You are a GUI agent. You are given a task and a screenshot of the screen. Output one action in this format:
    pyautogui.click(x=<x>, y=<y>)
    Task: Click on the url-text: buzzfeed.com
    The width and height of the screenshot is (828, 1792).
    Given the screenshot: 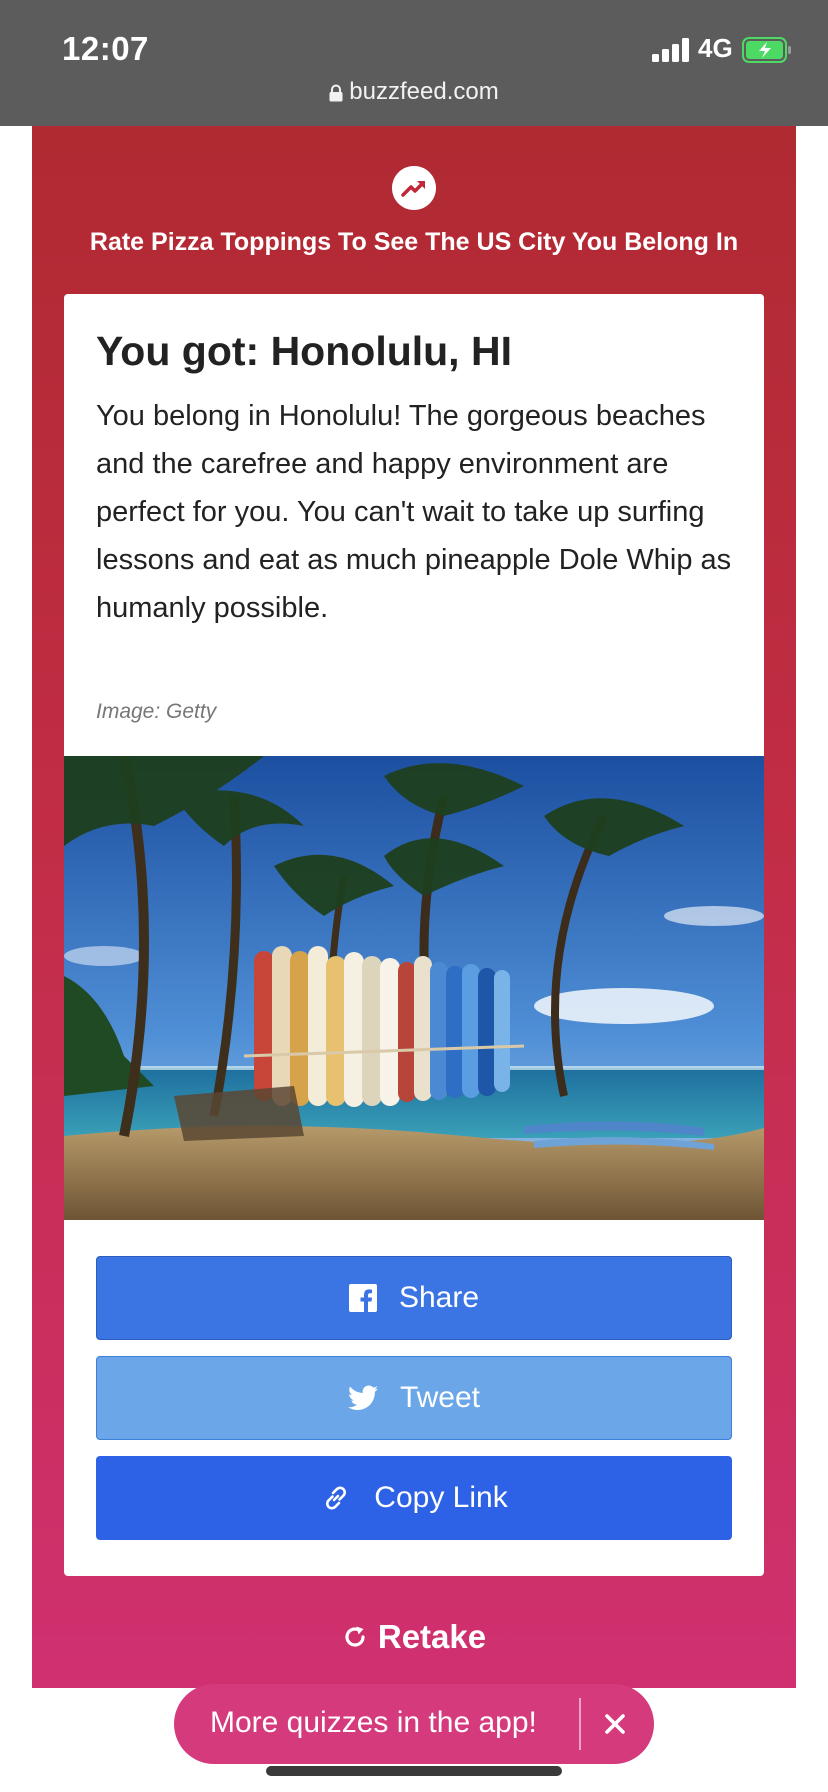 What is the action you would take?
    pyautogui.click(x=424, y=91)
    